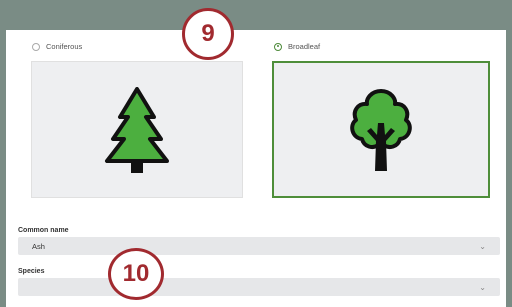 This screenshot has height=307, width=512. I want to click on species-select: ⌄, so click(259, 287).